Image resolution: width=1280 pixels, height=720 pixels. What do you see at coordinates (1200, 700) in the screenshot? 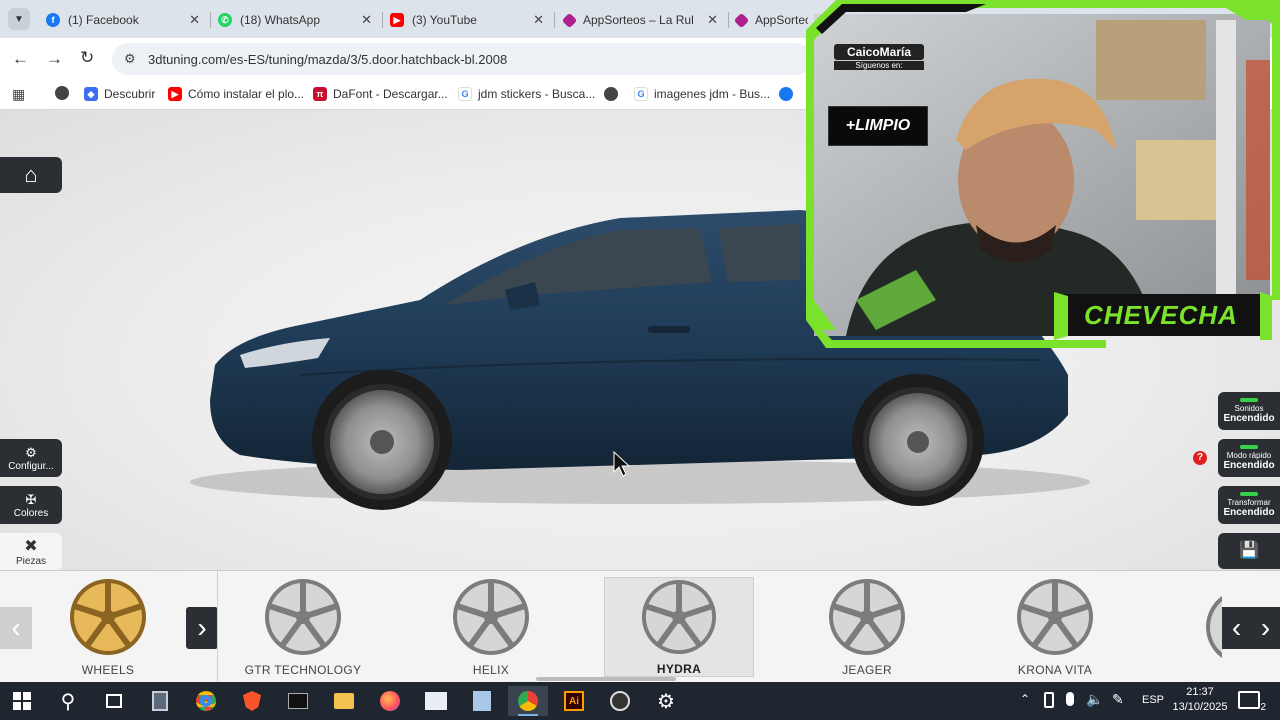
I see `clock: 21:37 13/10/2025` at bounding box center [1200, 700].